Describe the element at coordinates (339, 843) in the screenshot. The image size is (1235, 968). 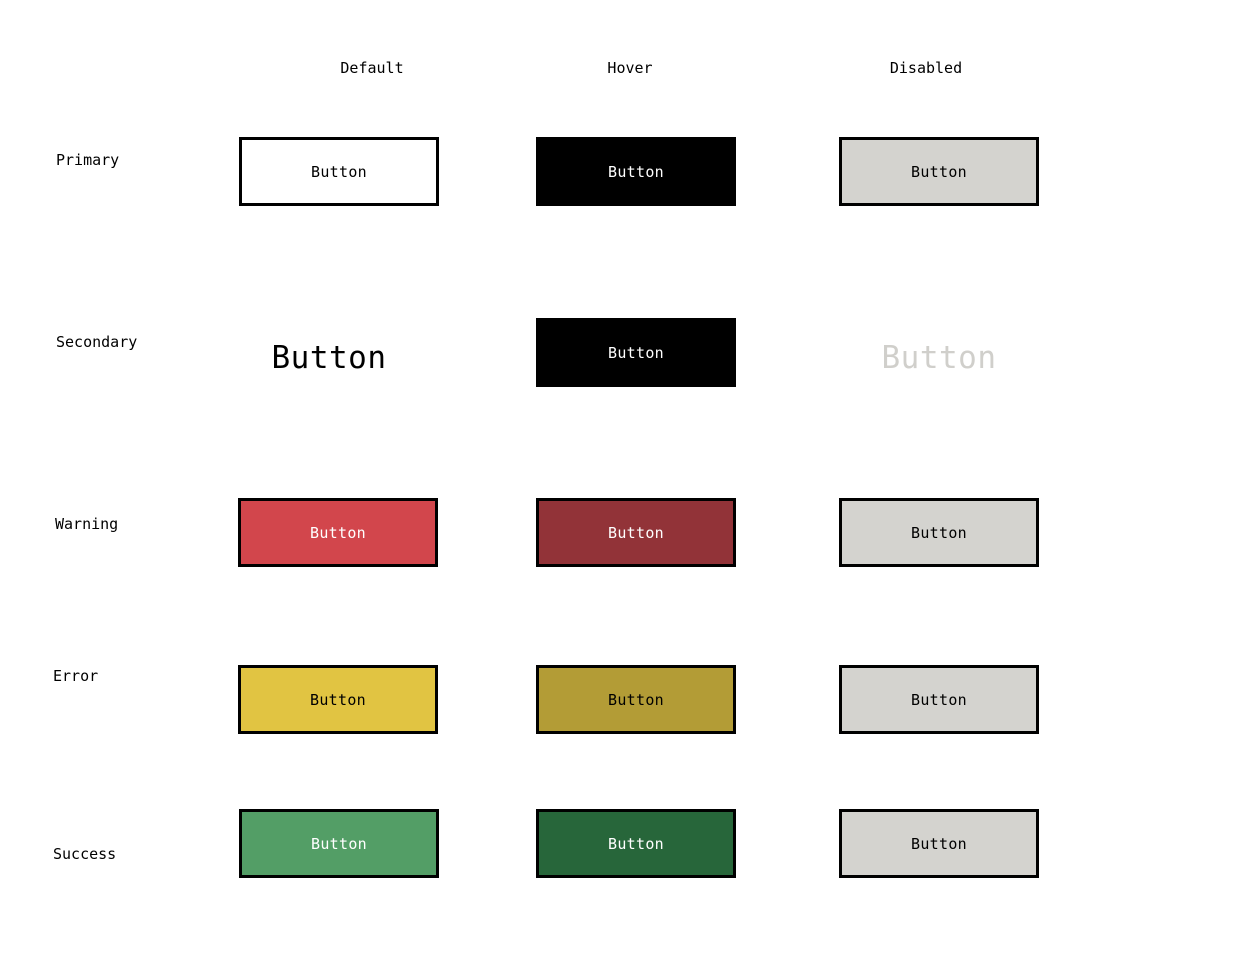
I see `success-default-button: Button` at that location.